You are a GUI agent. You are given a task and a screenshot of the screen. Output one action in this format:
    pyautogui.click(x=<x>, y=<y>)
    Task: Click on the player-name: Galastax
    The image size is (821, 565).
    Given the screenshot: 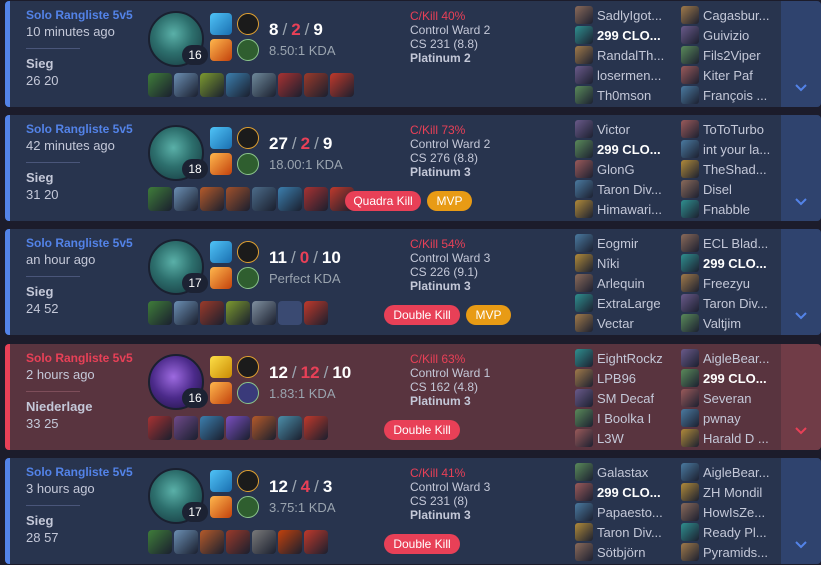 What is the action you would take?
    pyautogui.click(x=622, y=472)
    